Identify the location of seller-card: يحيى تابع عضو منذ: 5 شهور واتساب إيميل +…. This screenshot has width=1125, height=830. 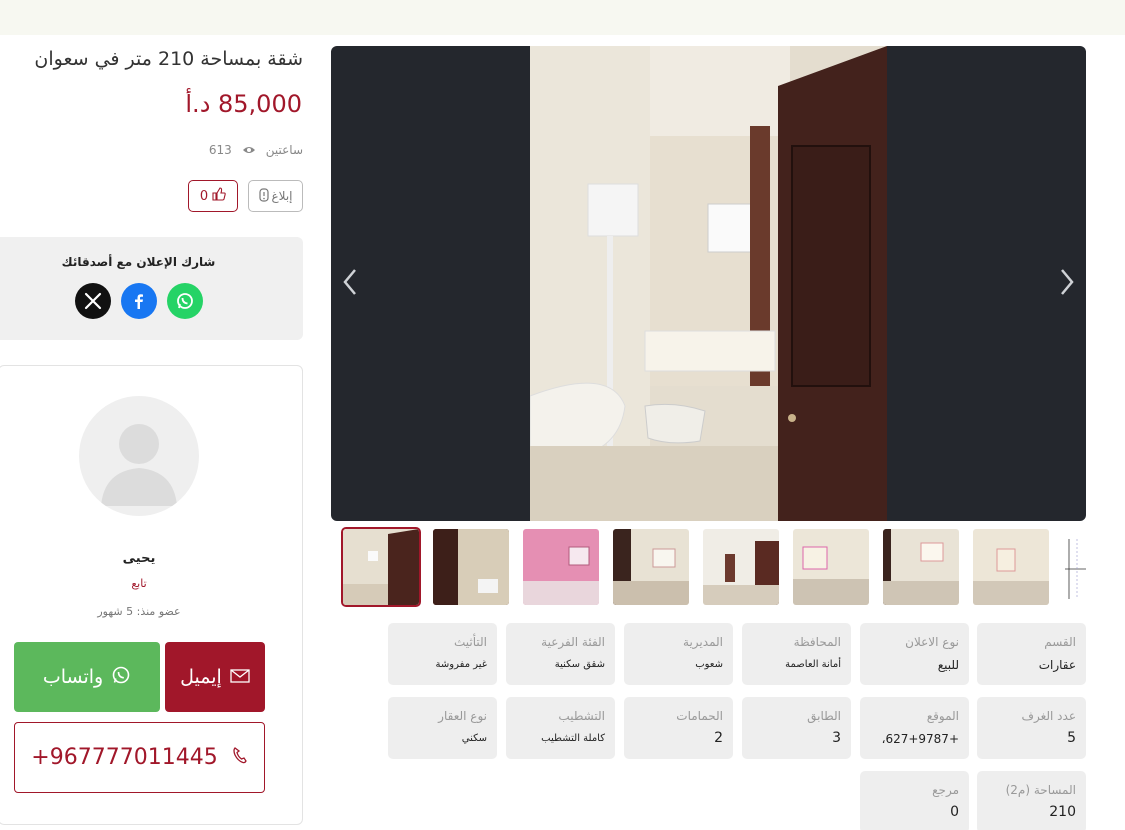
(151, 595).